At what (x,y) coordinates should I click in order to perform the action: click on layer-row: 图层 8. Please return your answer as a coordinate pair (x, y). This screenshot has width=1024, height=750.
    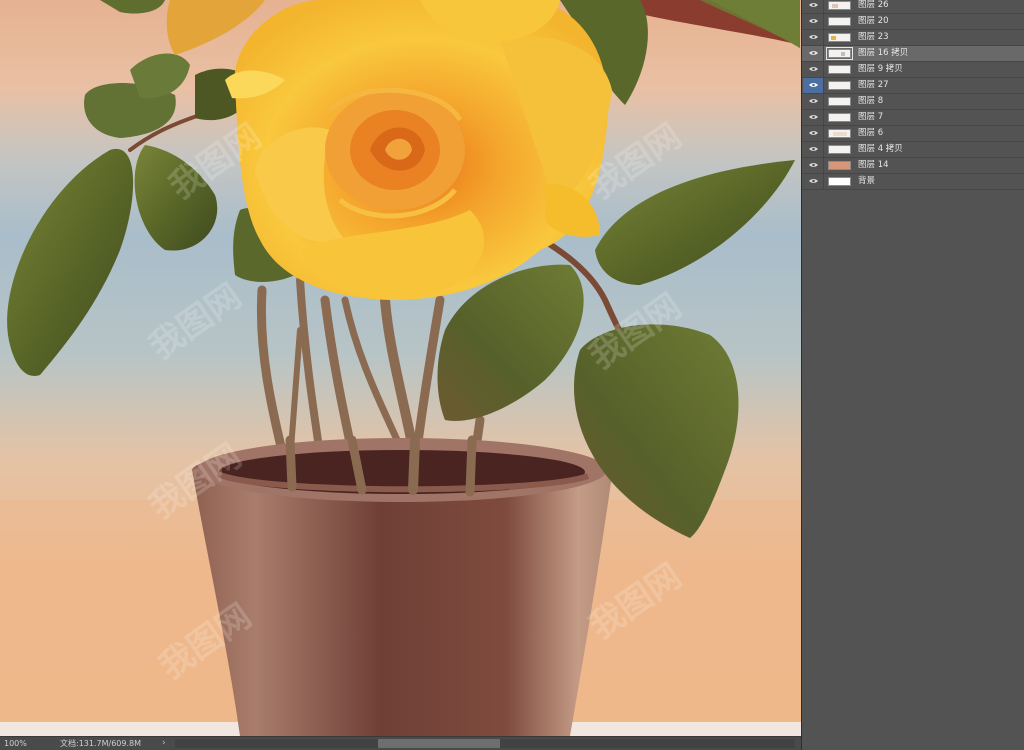
    Looking at the image, I should click on (913, 102).